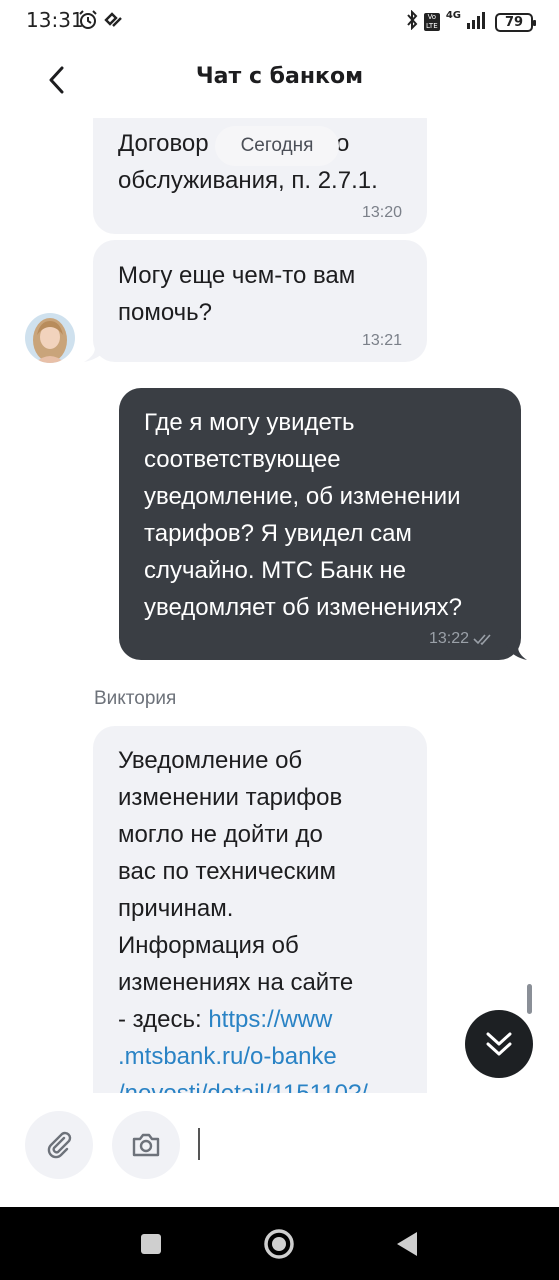  What do you see at coordinates (453, 15) in the screenshot?
I see `network-label: 4G` at bounding box center [453, 15].